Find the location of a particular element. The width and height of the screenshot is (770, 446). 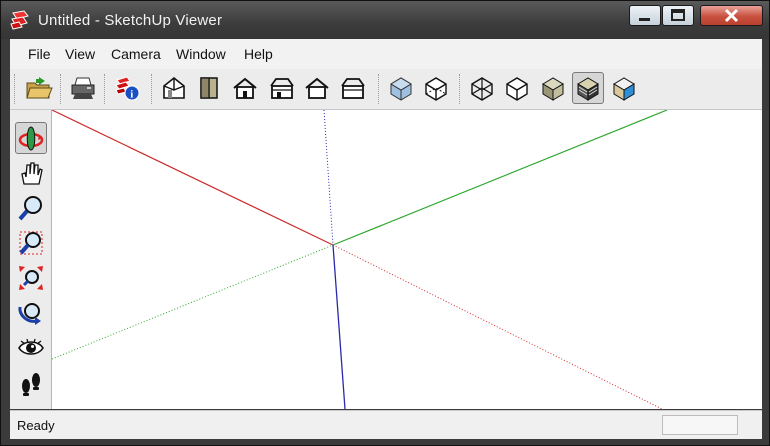

shaded-with-textures-icon is located at coordinates (588, 88).